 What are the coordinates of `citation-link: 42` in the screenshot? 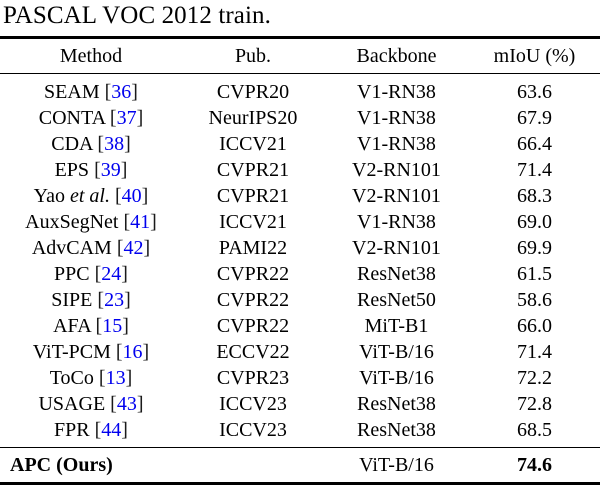 It's located at (134, 248).